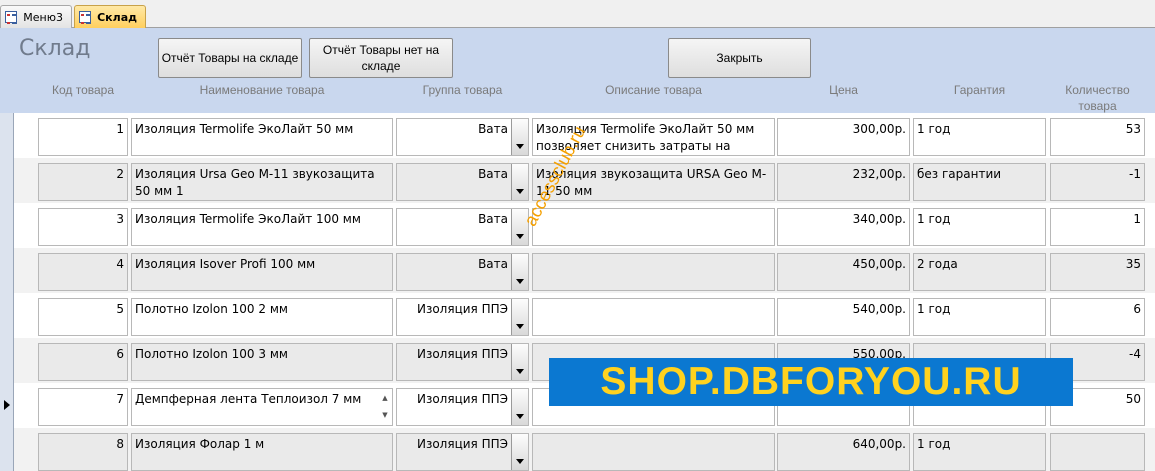 The height and width of the screenshot is (471, 1155). I want to click on name-field: Полотно Izolon 100 3 мм, so click(262, 362).